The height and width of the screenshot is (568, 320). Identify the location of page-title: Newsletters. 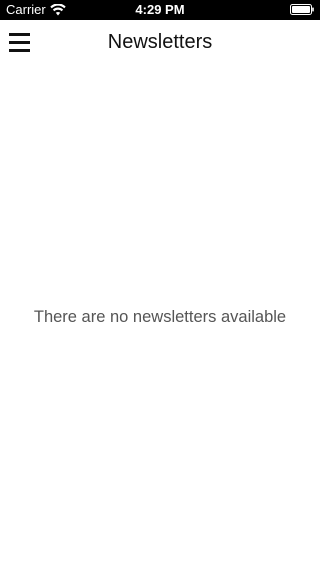
(160, 42).